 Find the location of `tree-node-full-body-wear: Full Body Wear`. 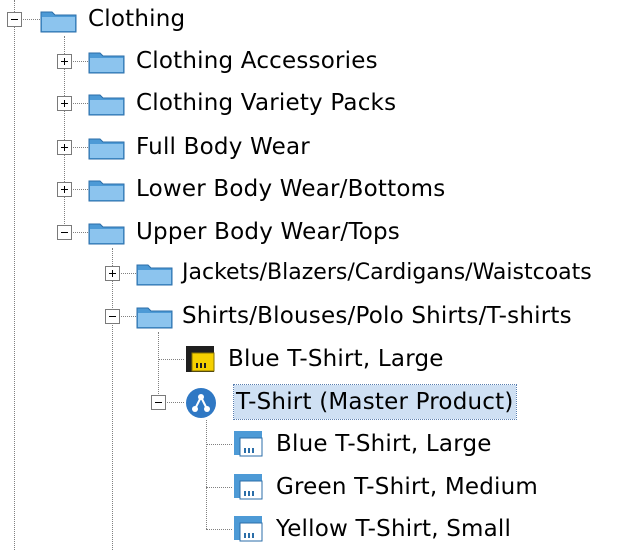

tree-node-full-body-wear: Full Body Wear is located at coordinates (223, 147).